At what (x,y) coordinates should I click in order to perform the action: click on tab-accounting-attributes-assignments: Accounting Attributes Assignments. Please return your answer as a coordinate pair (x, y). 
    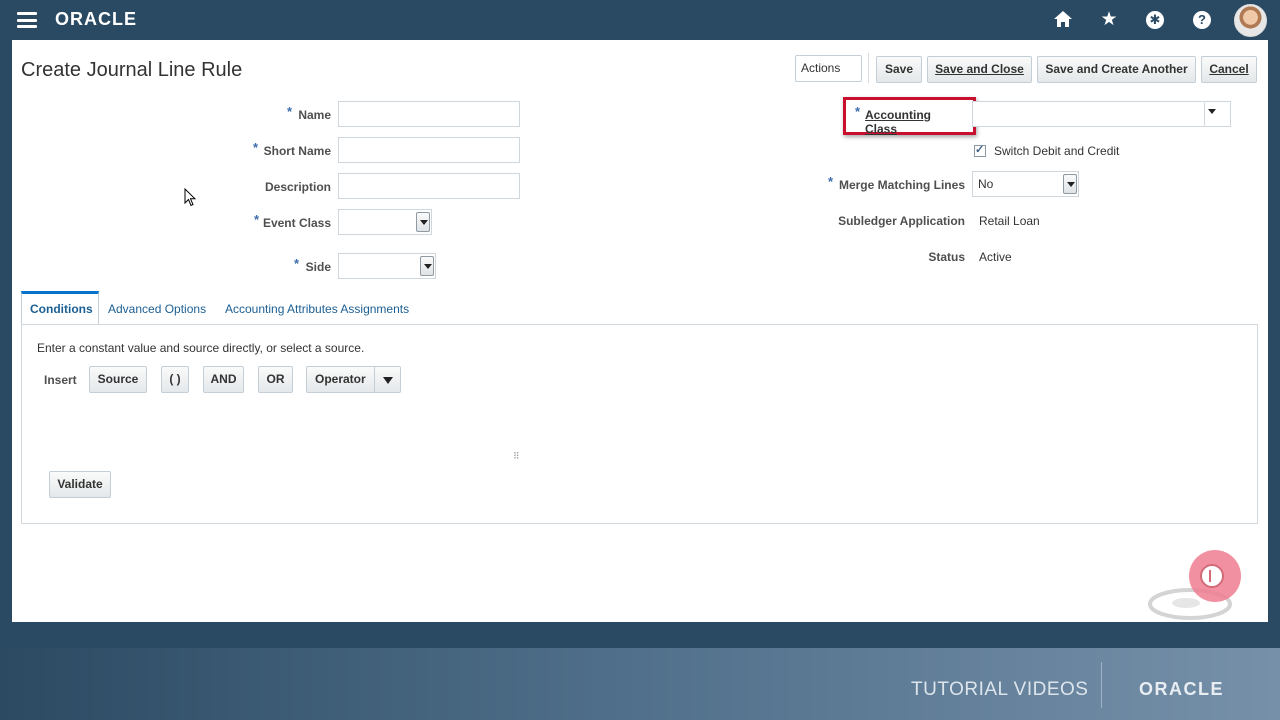
    Looking at the image, I should click on (317, 307).